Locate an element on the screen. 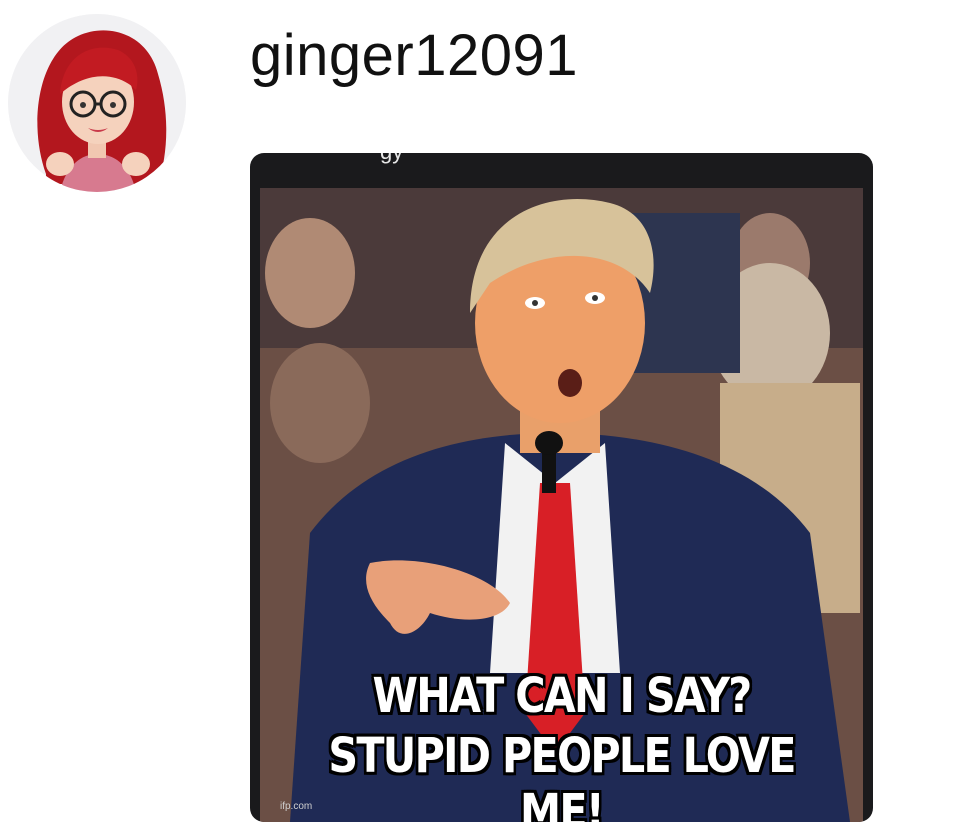 The width and height of the screenshot is (980, 840). bitmoji-avatar-icon is located at coordinates (97, 103).